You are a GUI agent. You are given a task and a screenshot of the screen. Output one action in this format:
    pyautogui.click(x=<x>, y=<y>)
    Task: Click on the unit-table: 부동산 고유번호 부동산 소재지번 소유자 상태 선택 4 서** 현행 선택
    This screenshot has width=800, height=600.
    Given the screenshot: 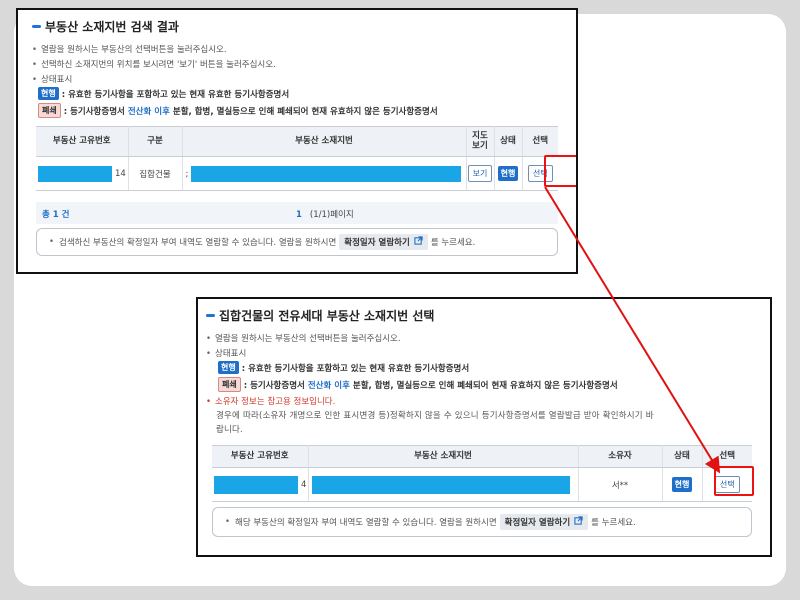 What is the action you would take?
    pyautogui.click(x=482, y=473)
    